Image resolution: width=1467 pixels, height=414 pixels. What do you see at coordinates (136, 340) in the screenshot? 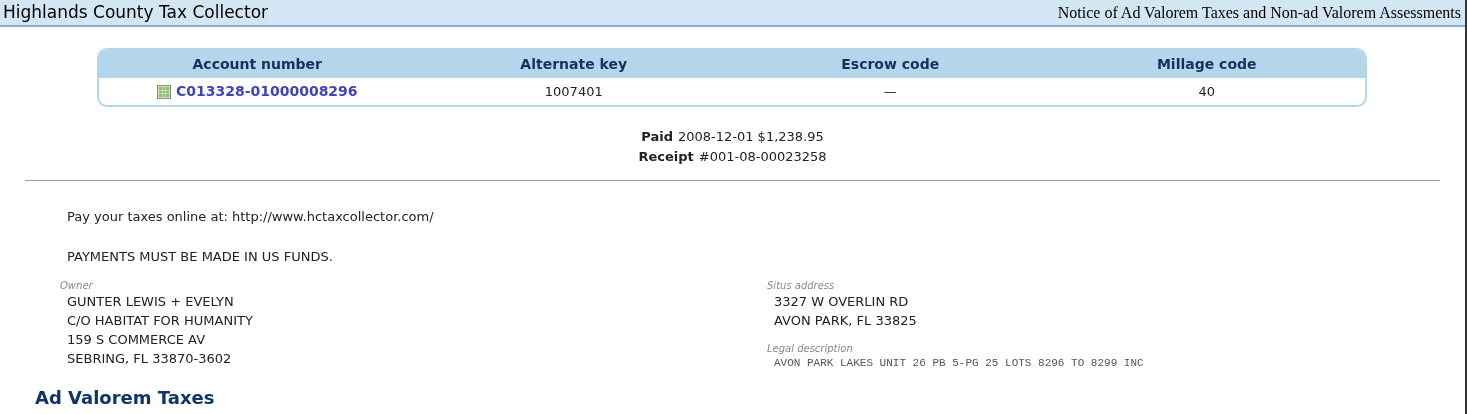
I see `owner-line: 159 S COMMERCE AV` at bounding box center [136, 340].